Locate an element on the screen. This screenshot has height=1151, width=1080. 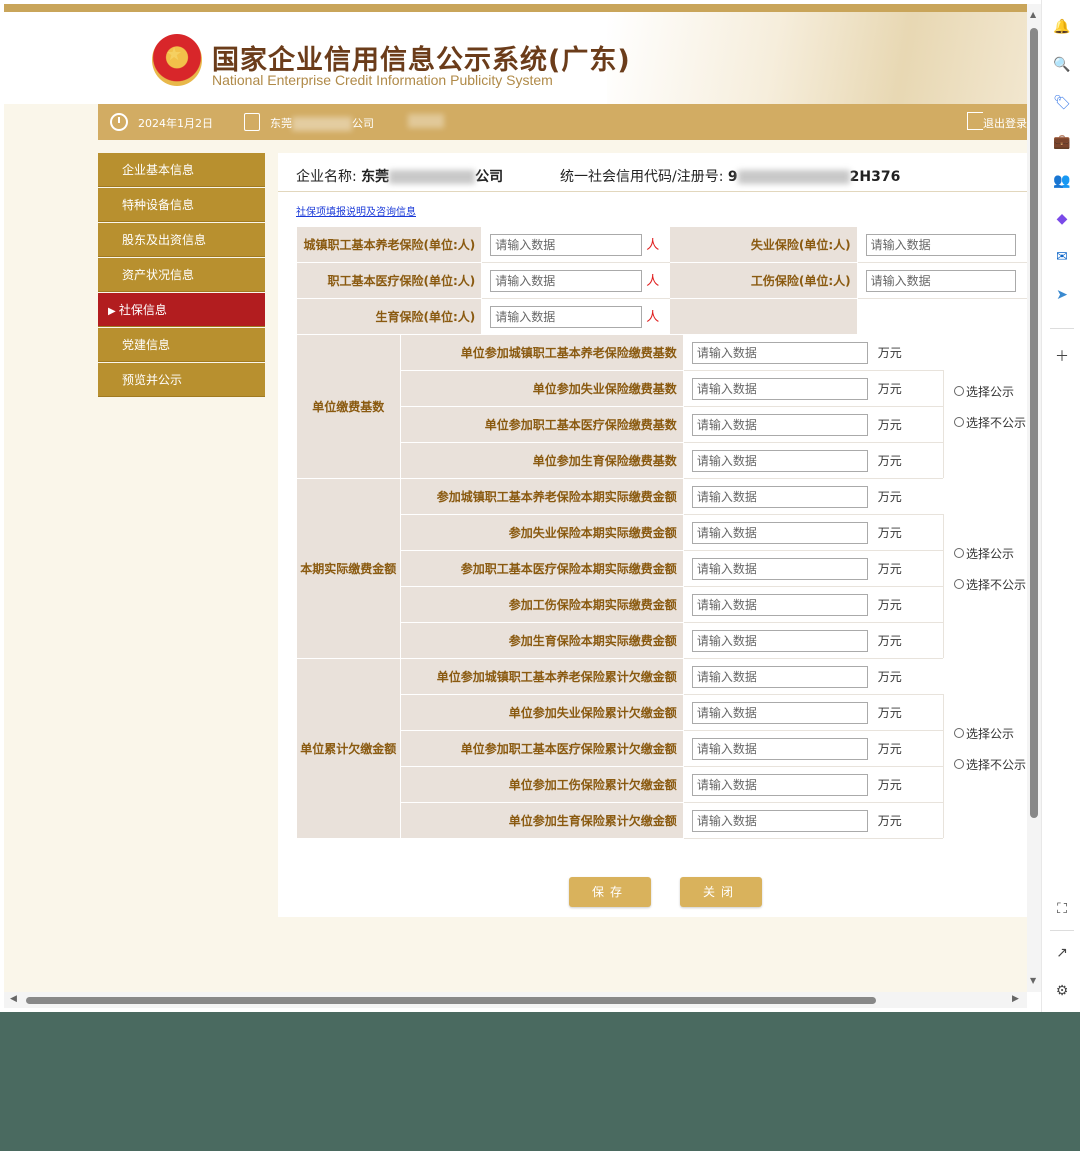
sidebar-item-assets: 资产状况信息 is located at coordinates (181, 275).